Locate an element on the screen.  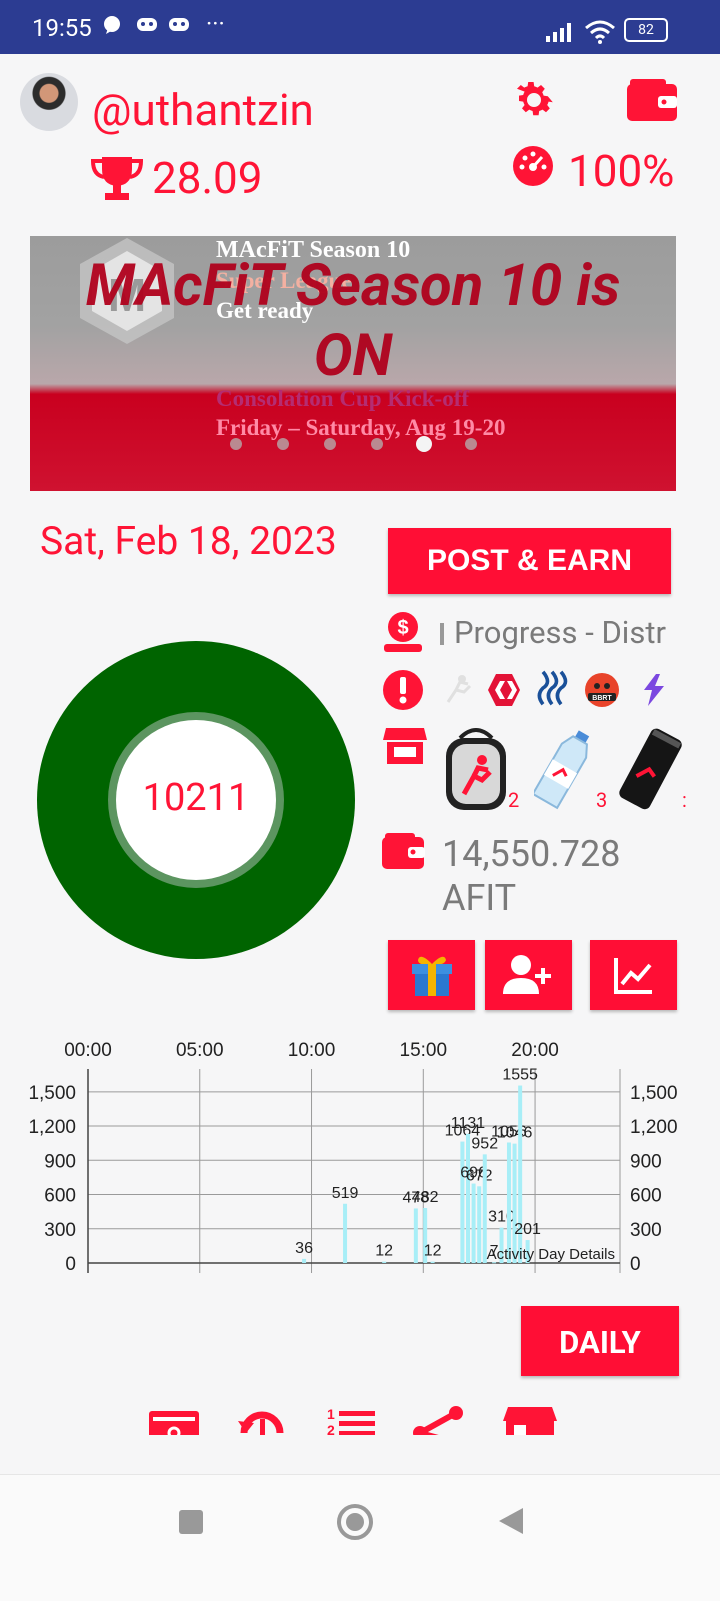
water-bottle-product-icon is located at coordinates (564, 768).